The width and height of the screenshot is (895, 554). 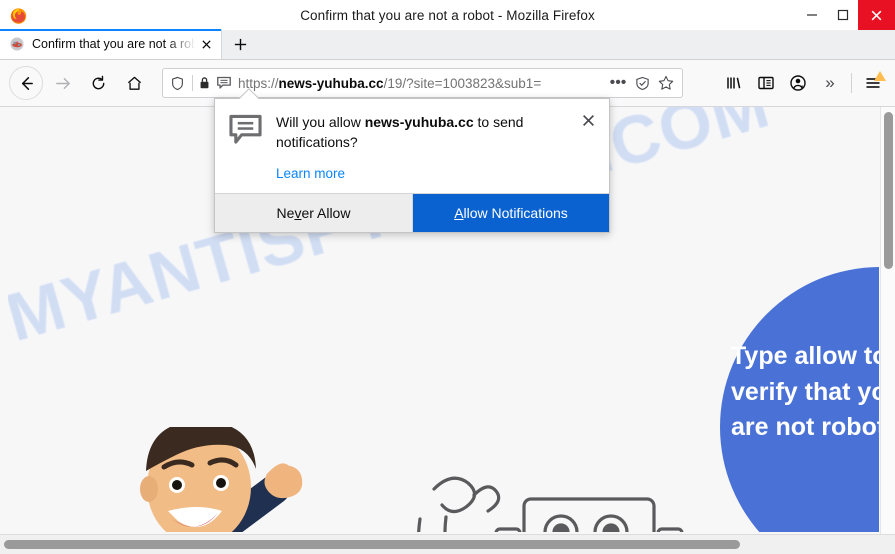 I want to click on firefox-logo-icon, so click(x=18, y=15).